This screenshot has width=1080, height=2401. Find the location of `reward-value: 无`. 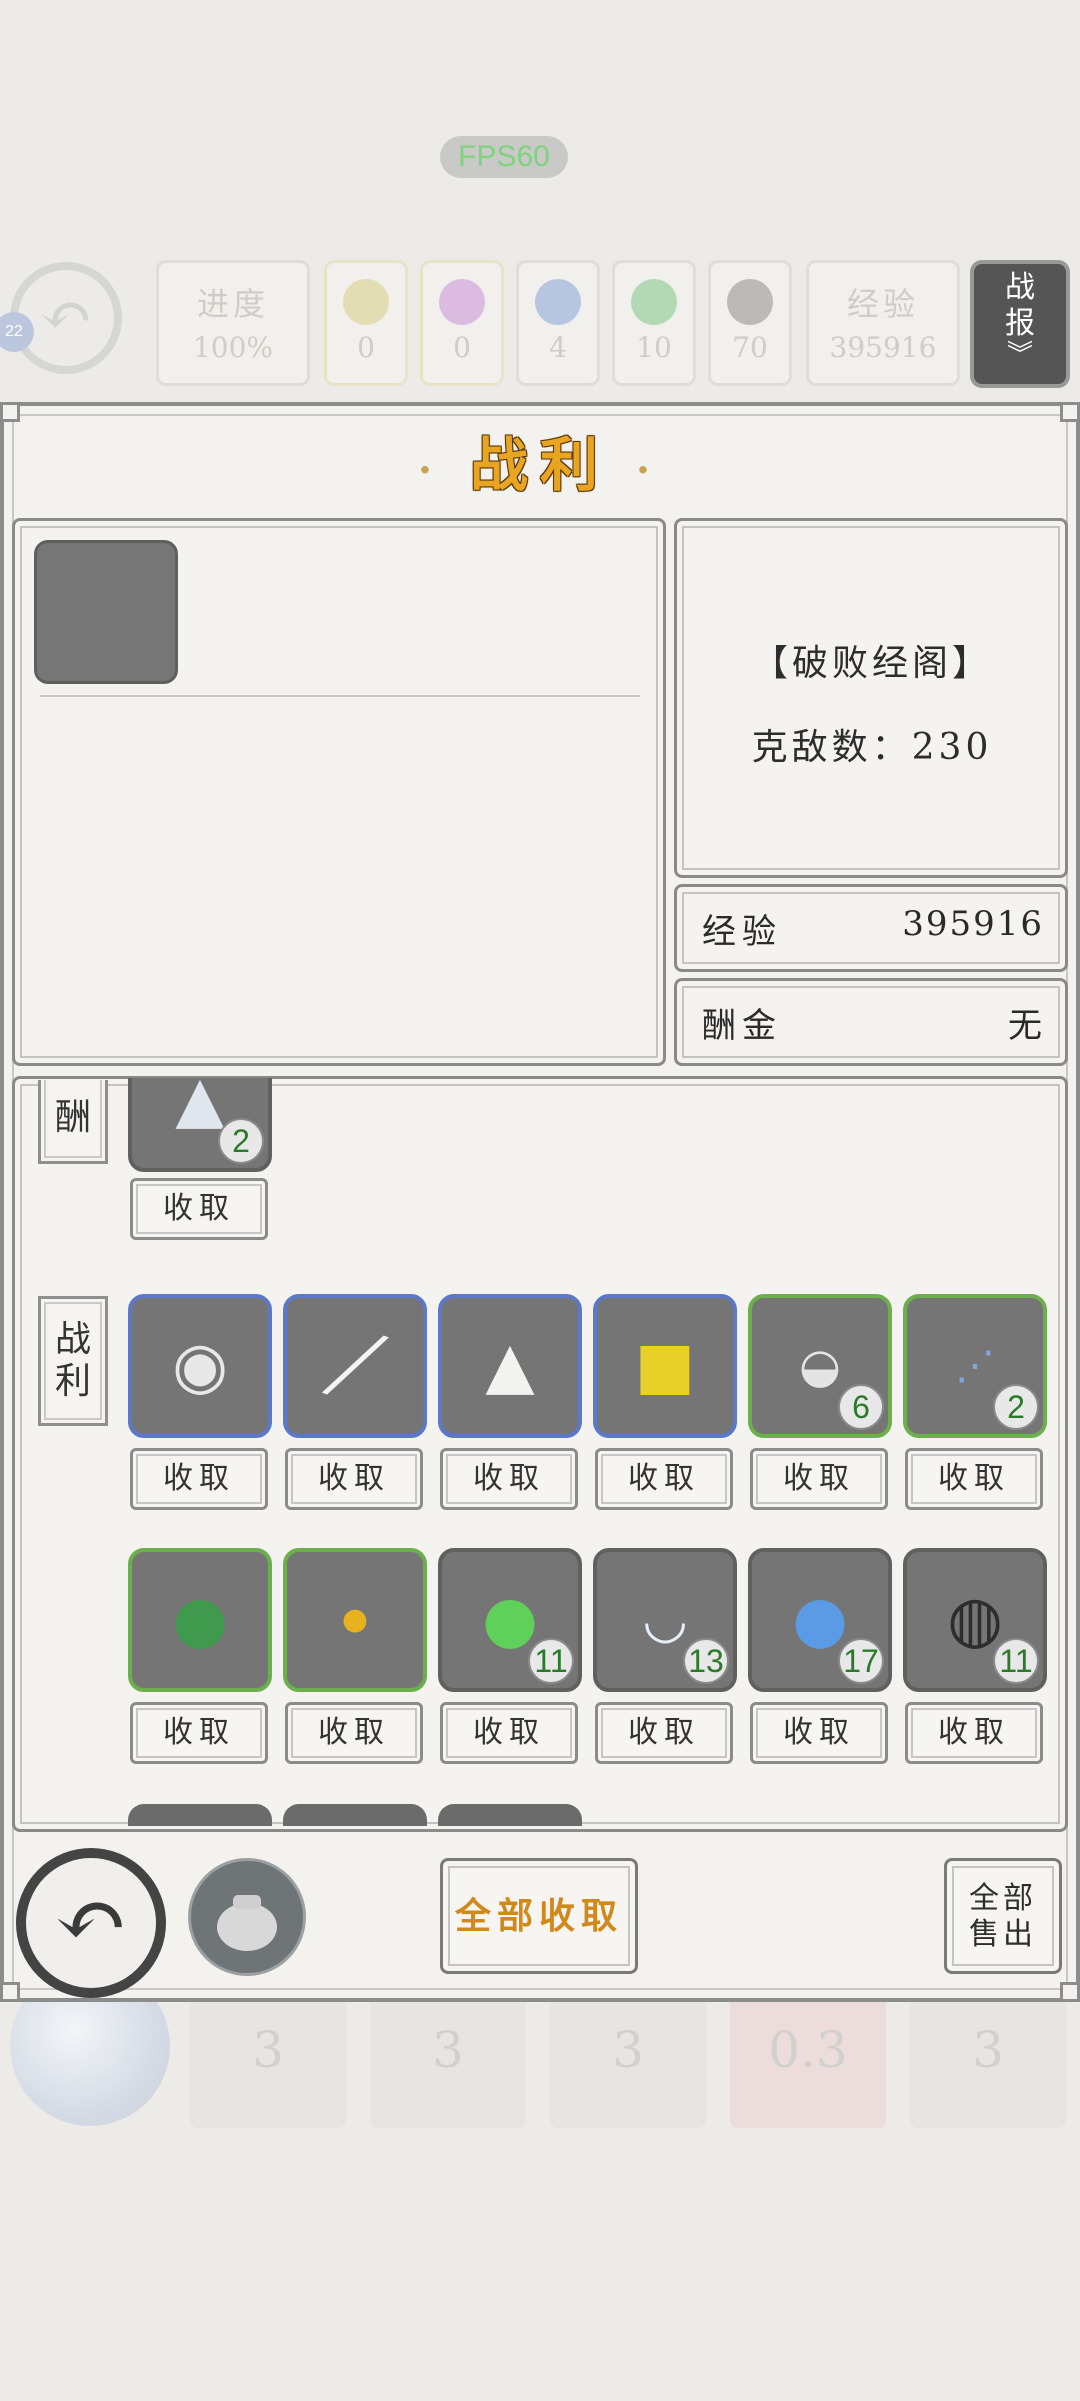

reward-value: 无 is located at coordinates (1026, 1026).